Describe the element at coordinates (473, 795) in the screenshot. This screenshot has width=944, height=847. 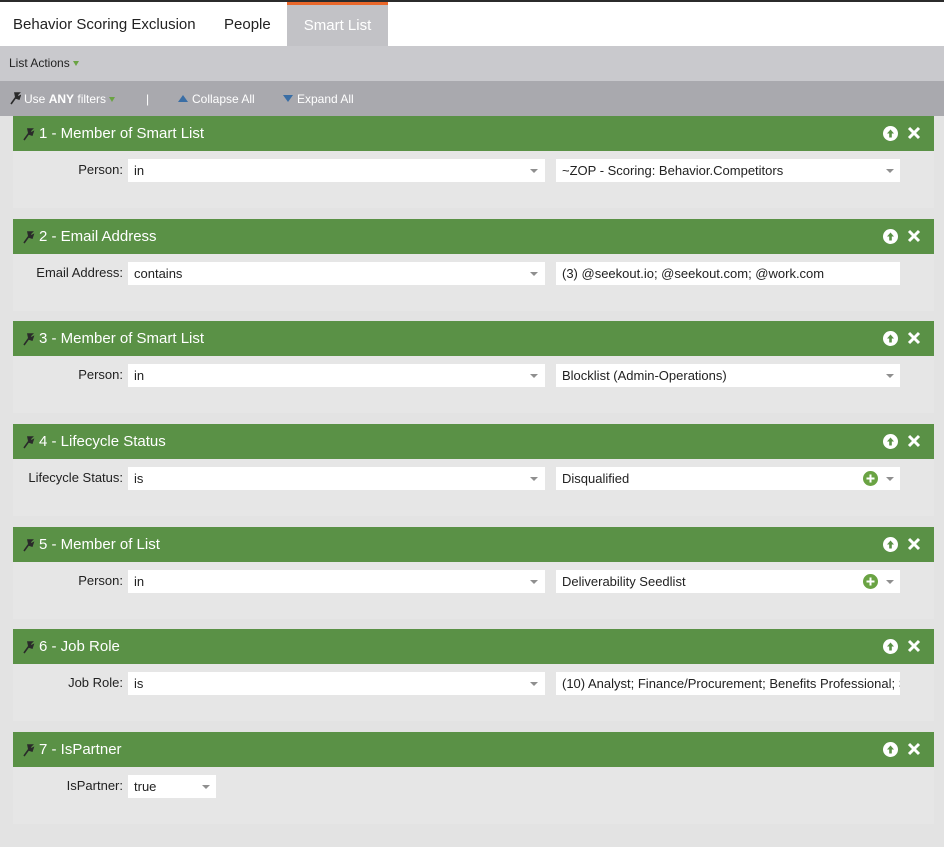
I see `filter-body: IsPartner: true` at that location.